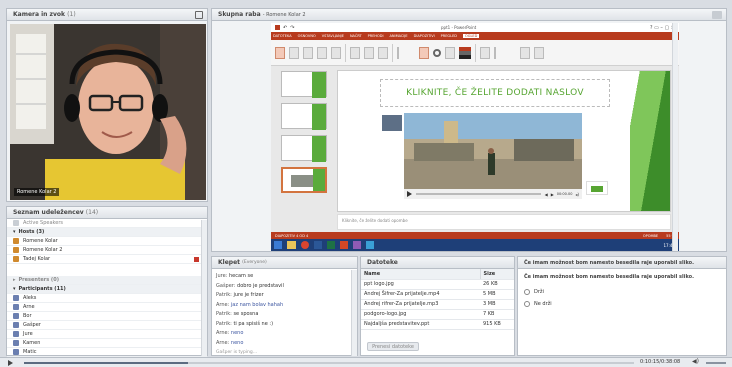 The image size is (732, 367). I want to click on file-row: Andrej Šifrer-Za prijatelje.mp4 5 MB, so click(437, 294).